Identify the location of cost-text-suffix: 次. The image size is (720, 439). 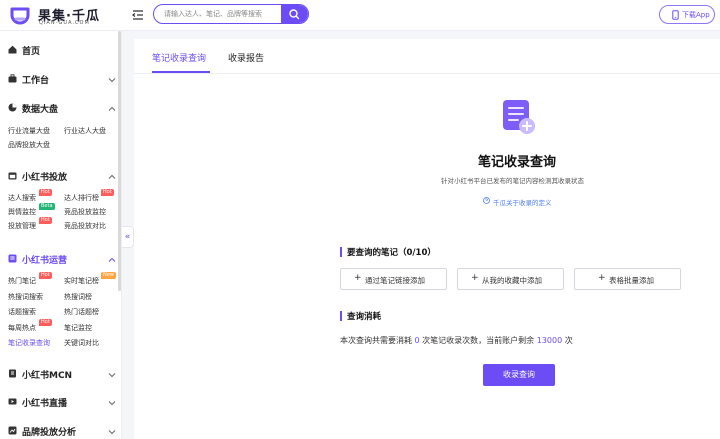
(567, 340).